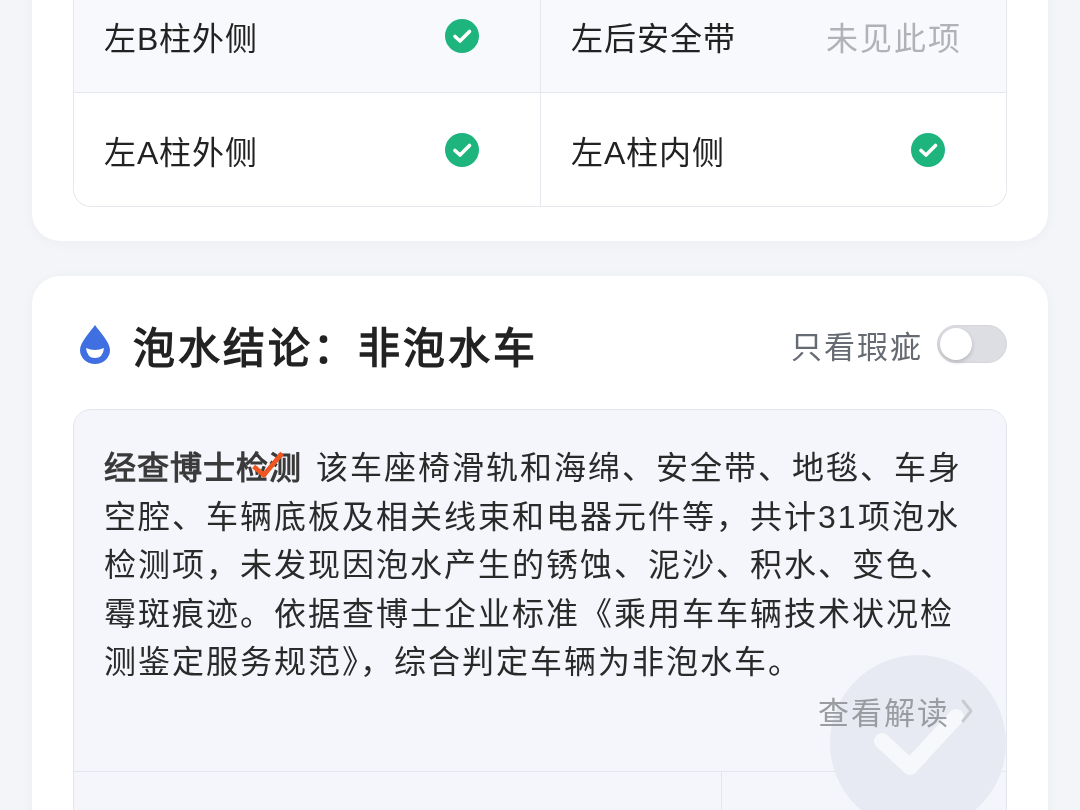 This screenshot has width=1080, height=810. I want to click on water-drop-icon, so click(95, 344).